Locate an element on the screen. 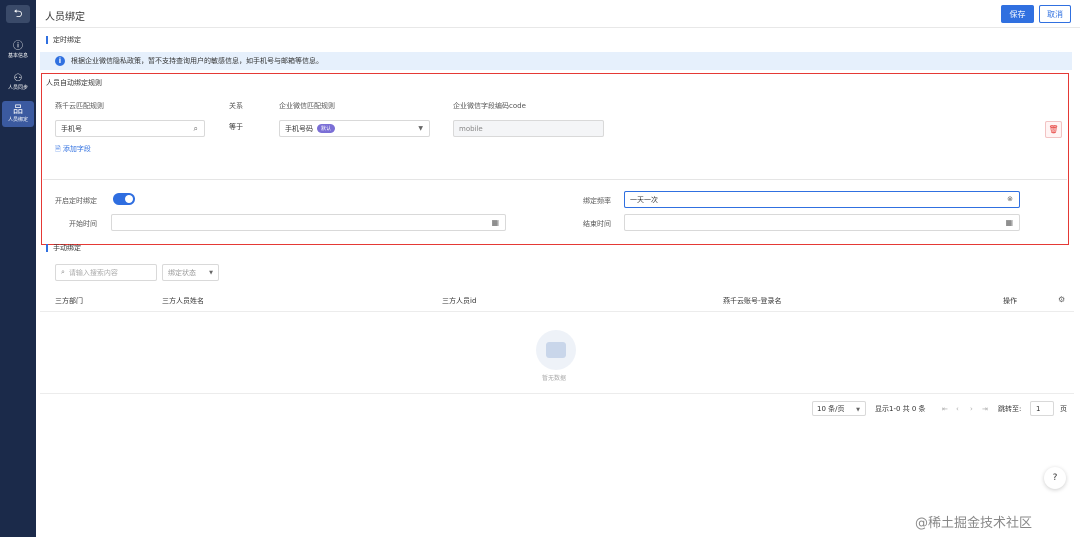 The image size is (1080, 537). start-time-picker: ▦ is located at coordinates (308, 222).